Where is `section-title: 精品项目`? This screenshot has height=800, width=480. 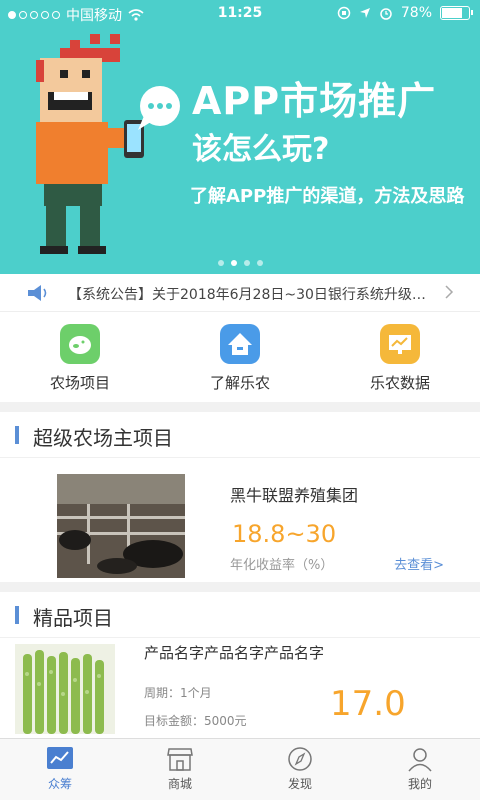 section-title: 精品项目 is located at coordinates (73, 618).